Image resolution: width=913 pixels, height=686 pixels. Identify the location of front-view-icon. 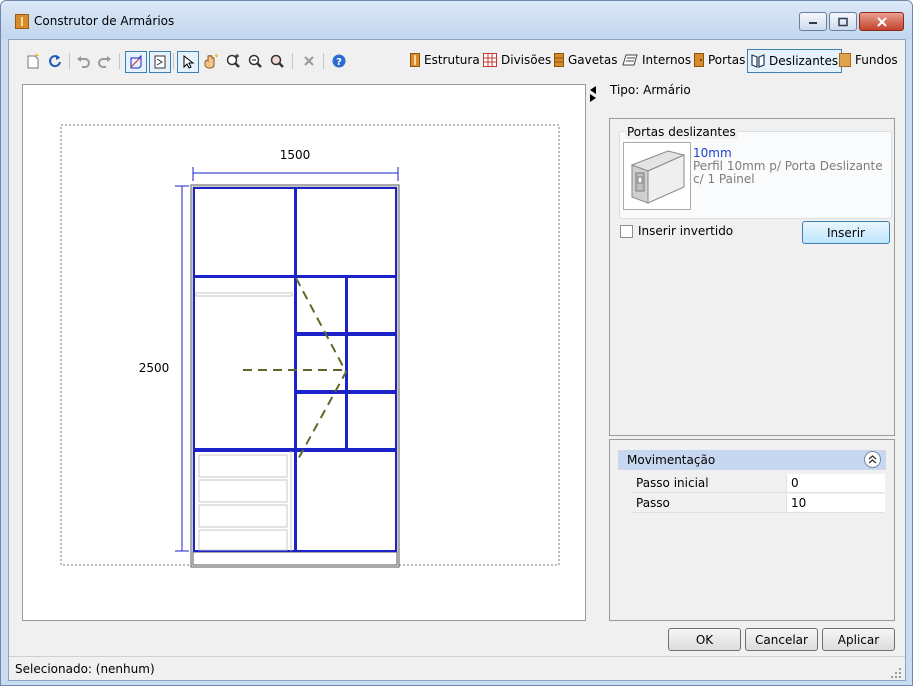
(160, 62).